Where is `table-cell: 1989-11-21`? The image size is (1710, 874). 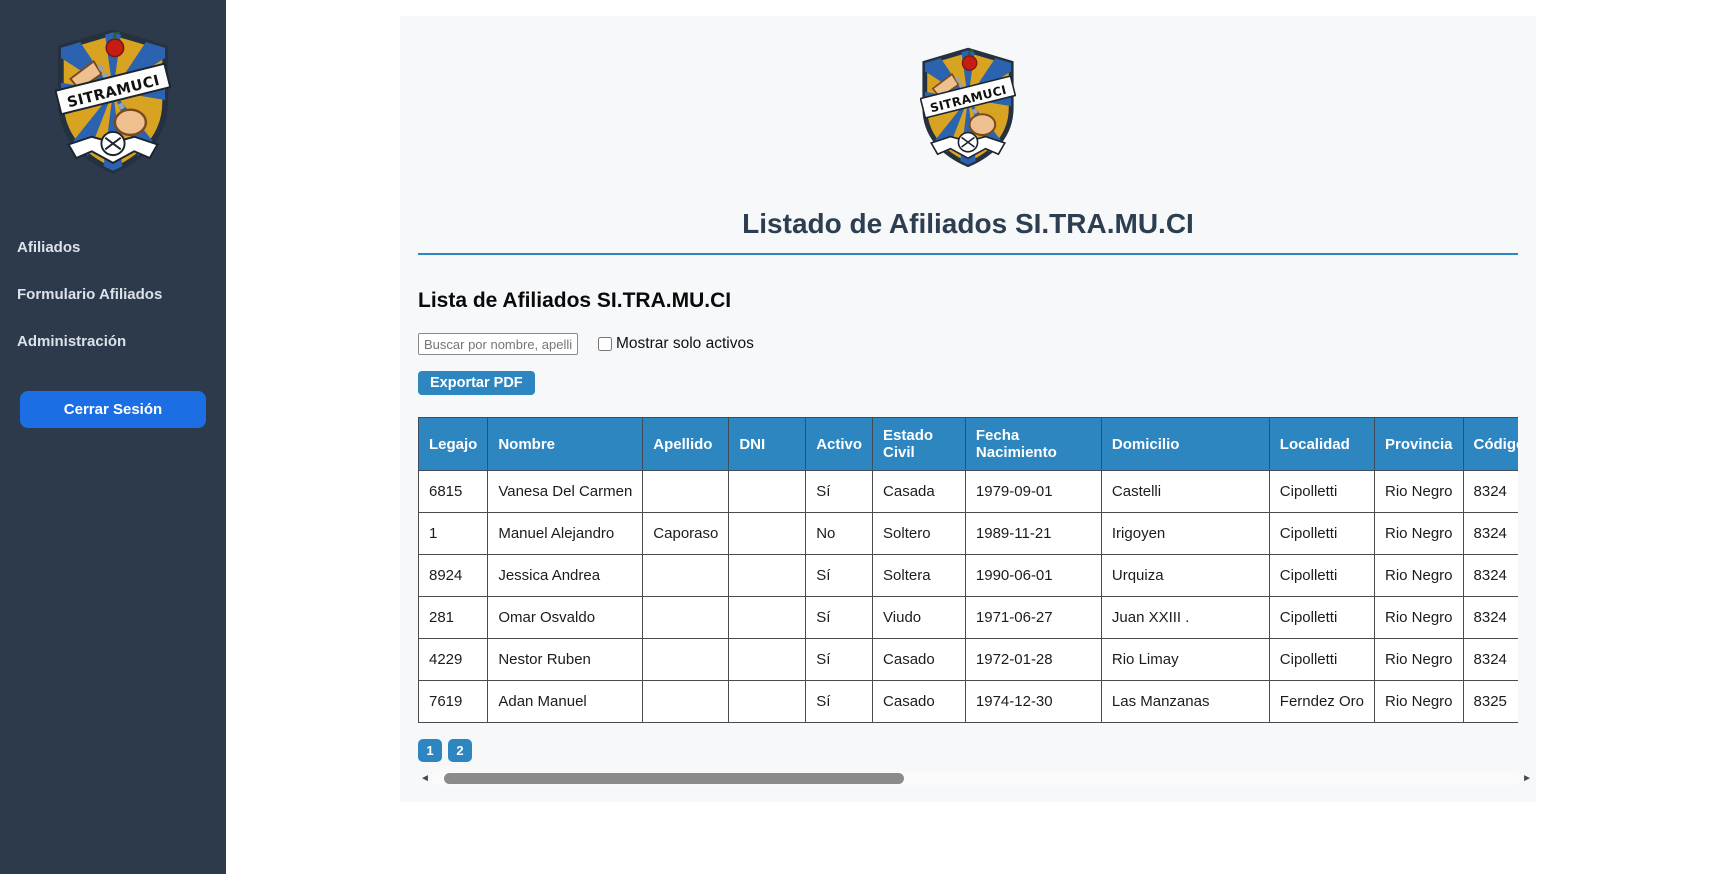 table-cell: 1989-11-21 is located at coordinates (1033, 533).